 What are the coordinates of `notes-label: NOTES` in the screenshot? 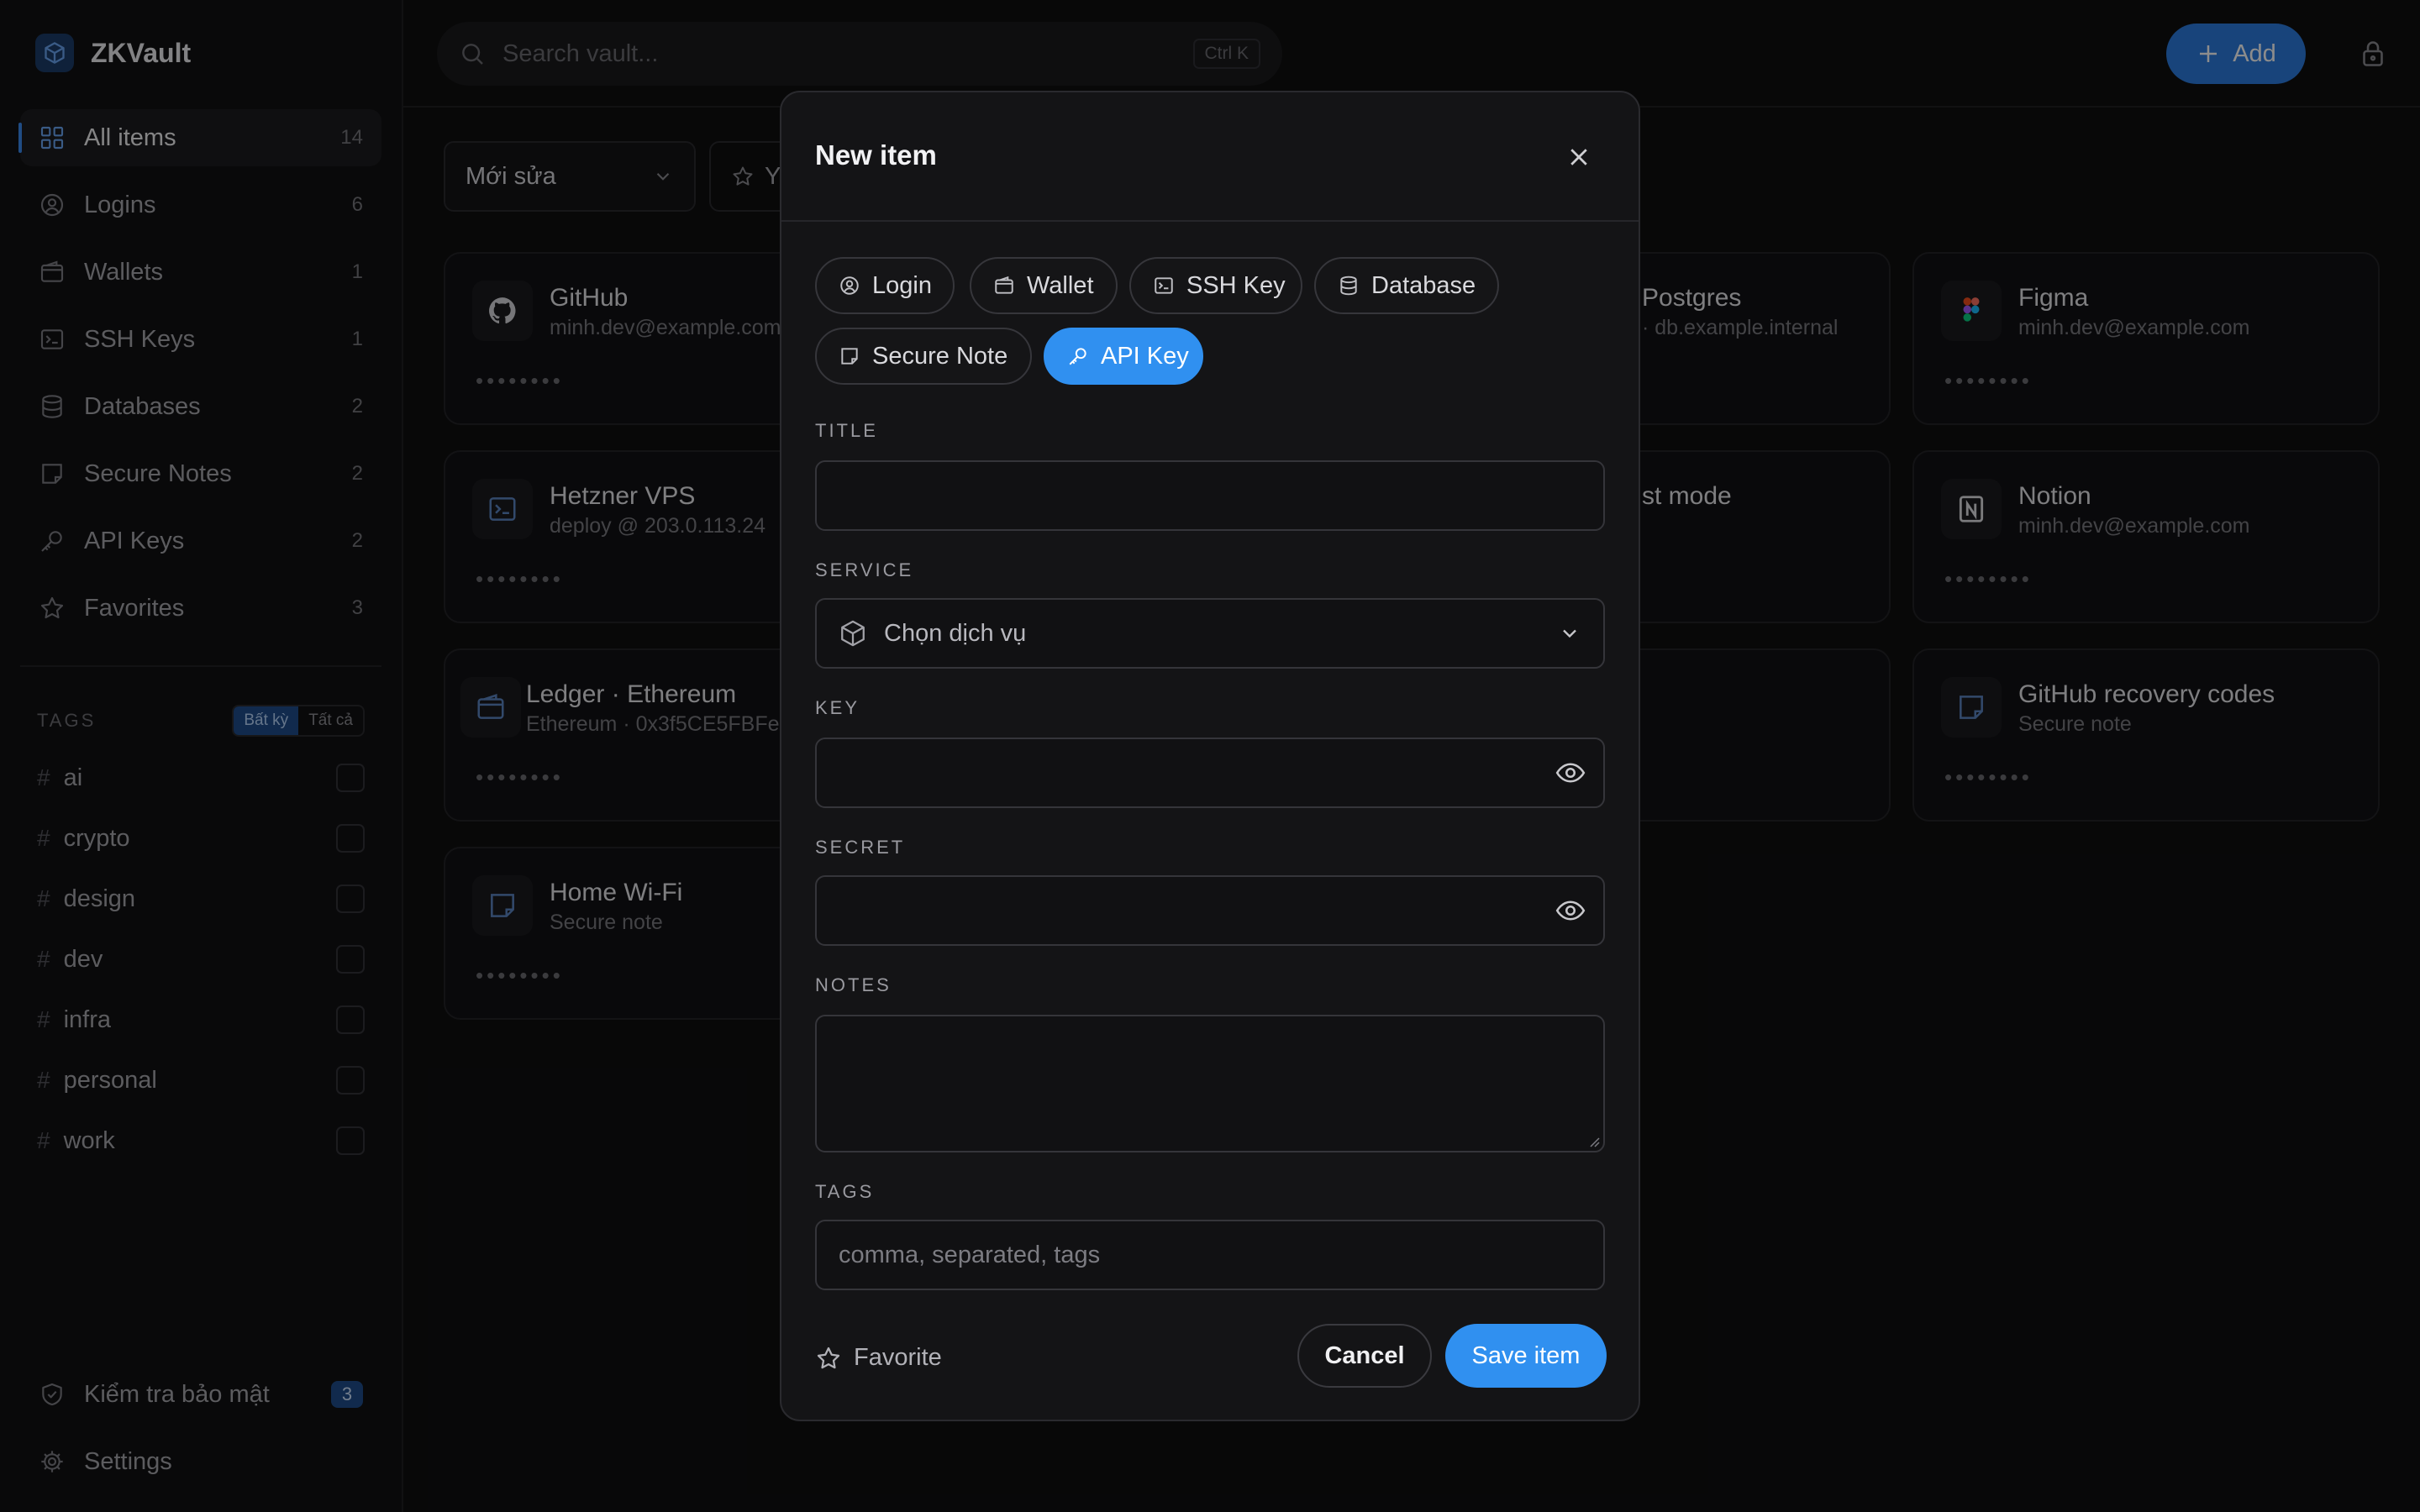 It's located at (854, 984).